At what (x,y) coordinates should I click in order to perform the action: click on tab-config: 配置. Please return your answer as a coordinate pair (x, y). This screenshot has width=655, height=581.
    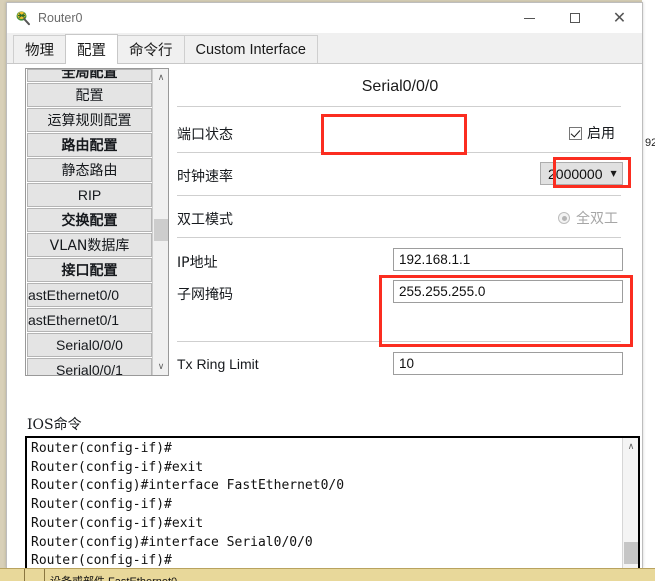
    Looking at the image, I should click on (91, 49).